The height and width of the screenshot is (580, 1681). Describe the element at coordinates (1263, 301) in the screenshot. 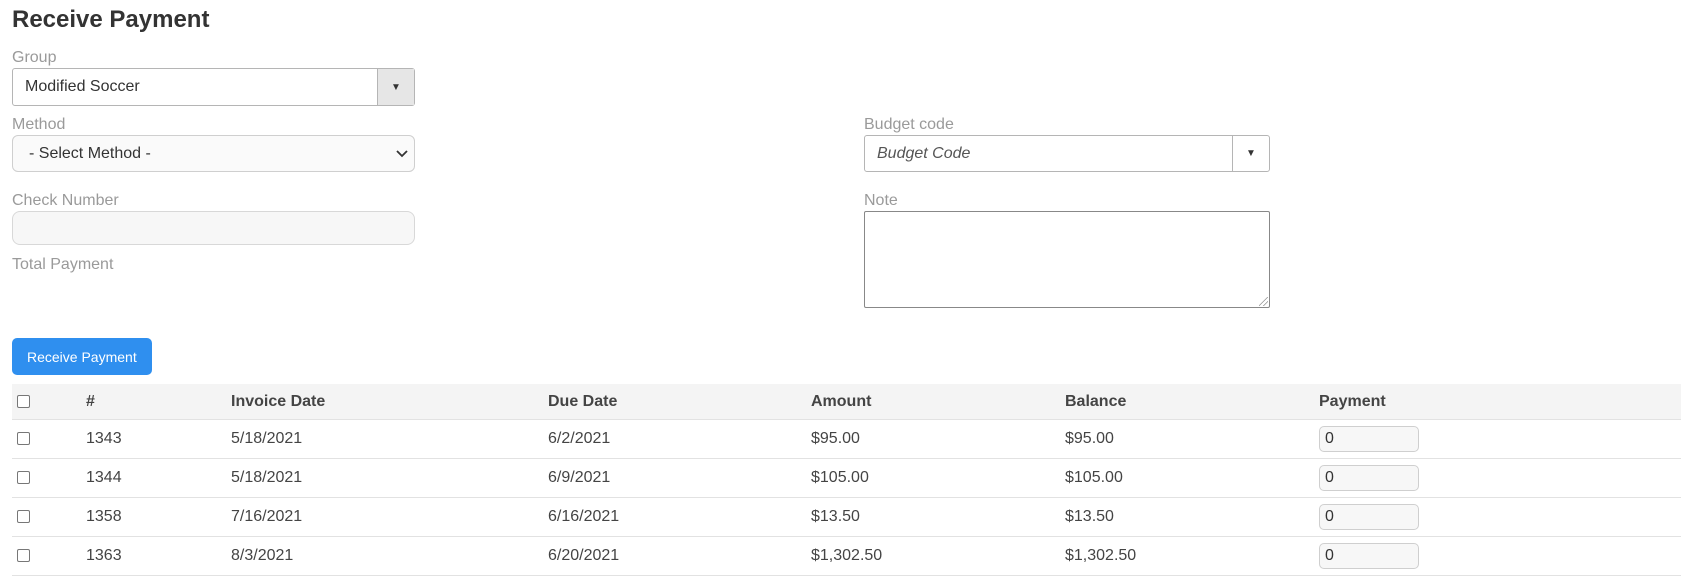

I see `resize-grip-icon` at that location.